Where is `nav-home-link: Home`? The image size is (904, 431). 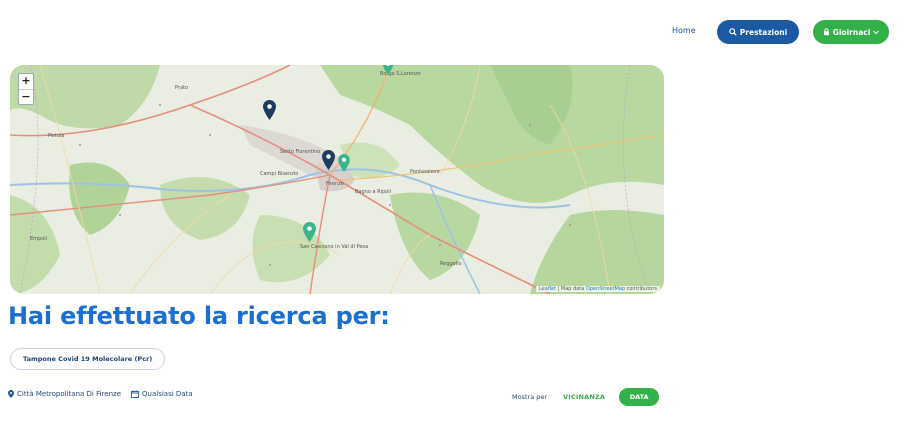
nav-home-link: Home is located at coordinates (684, 30).